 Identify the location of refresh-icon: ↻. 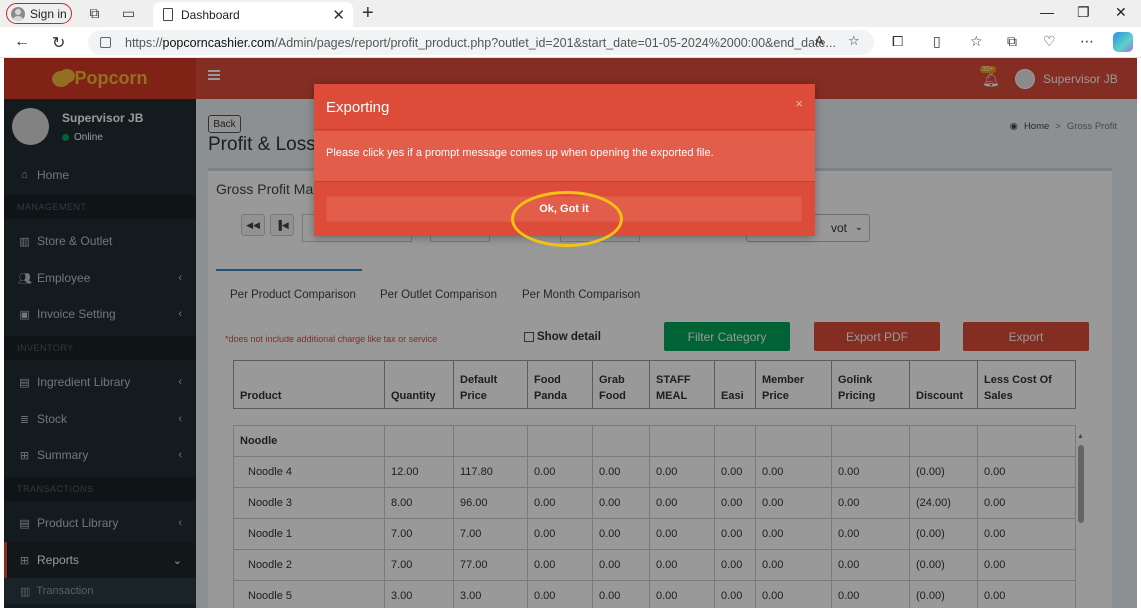
(58, 43).